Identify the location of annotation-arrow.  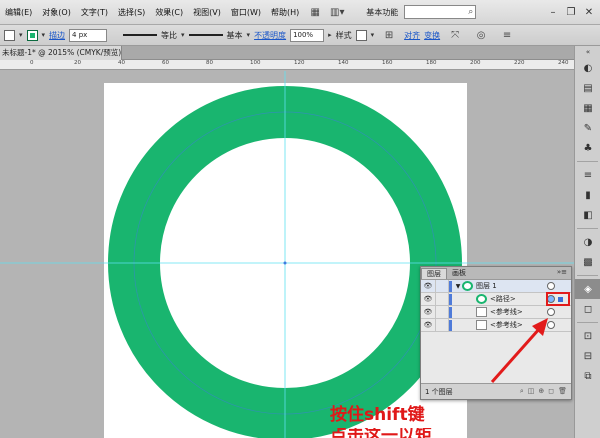
(519, 350).